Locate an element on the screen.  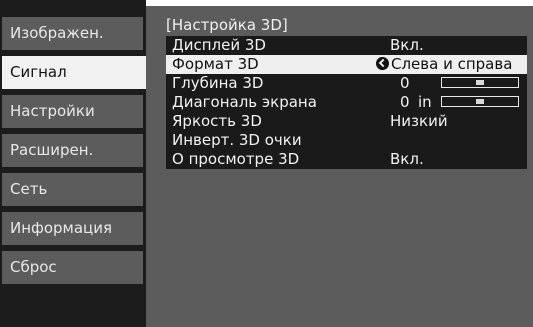
setting-label: Формат 3D is located at coordinates (215, 64).